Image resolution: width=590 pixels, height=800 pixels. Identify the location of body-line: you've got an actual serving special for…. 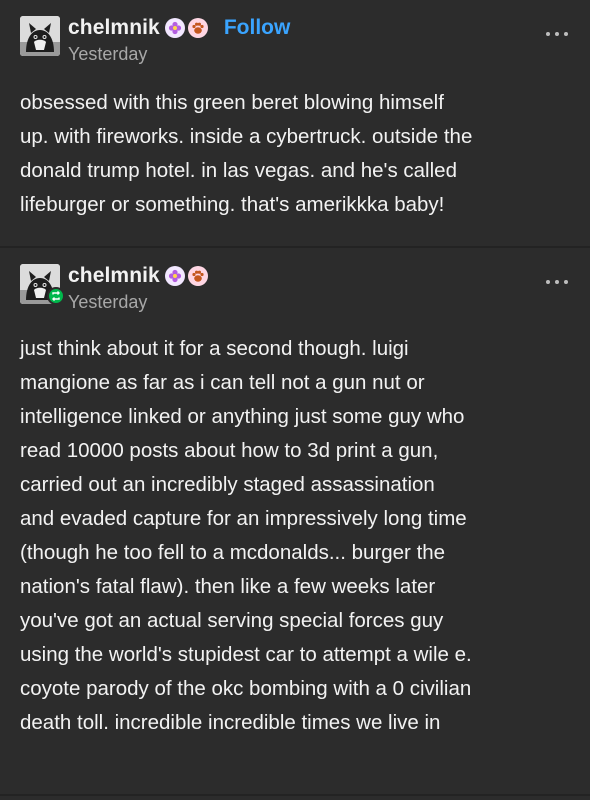
(232, 620).